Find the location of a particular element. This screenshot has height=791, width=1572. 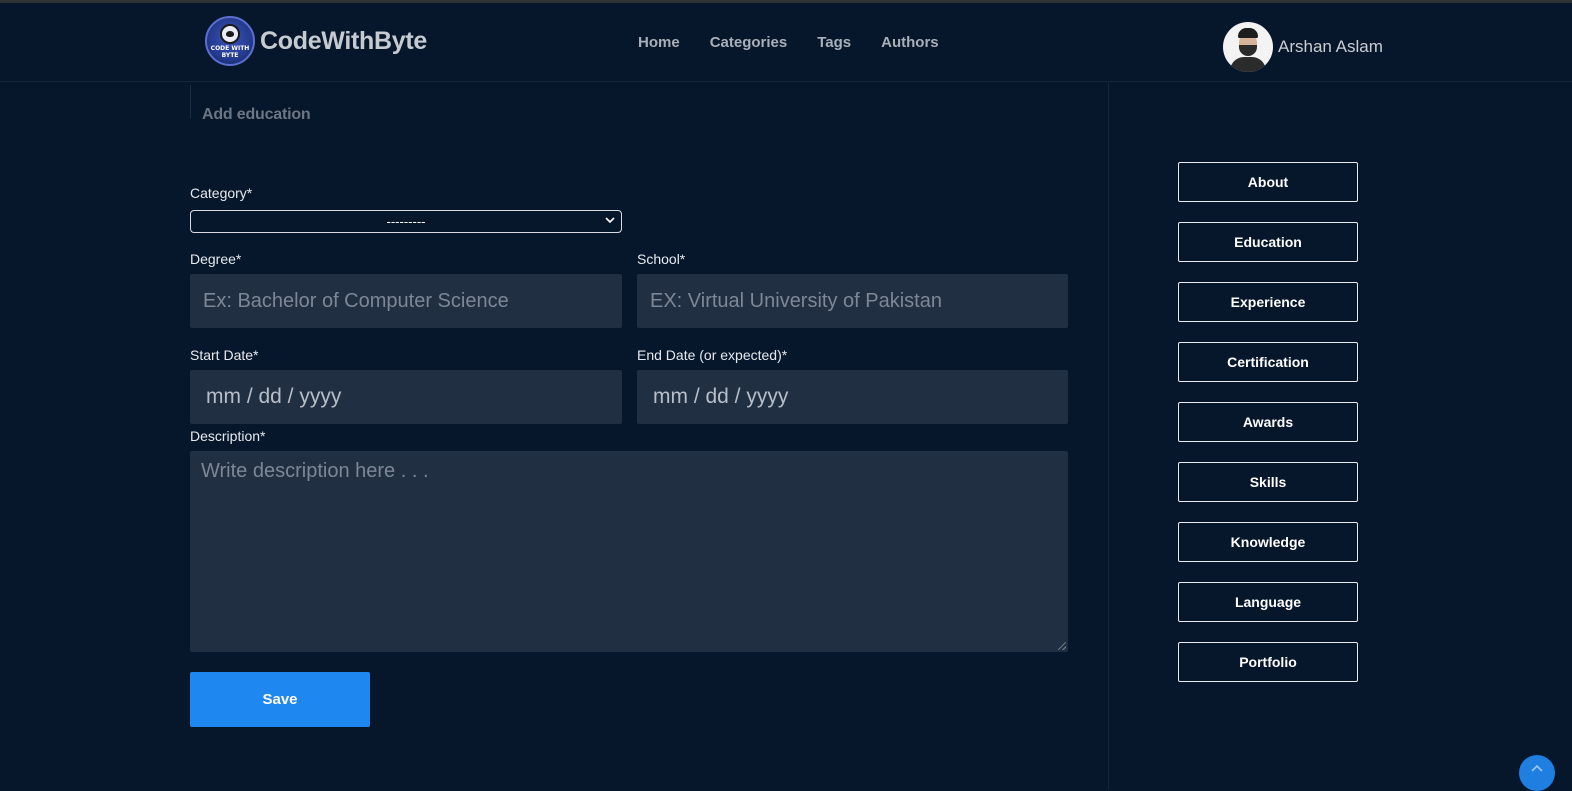

end-date-input: mm / dd / yyyy is located at coordinates (852, 397).